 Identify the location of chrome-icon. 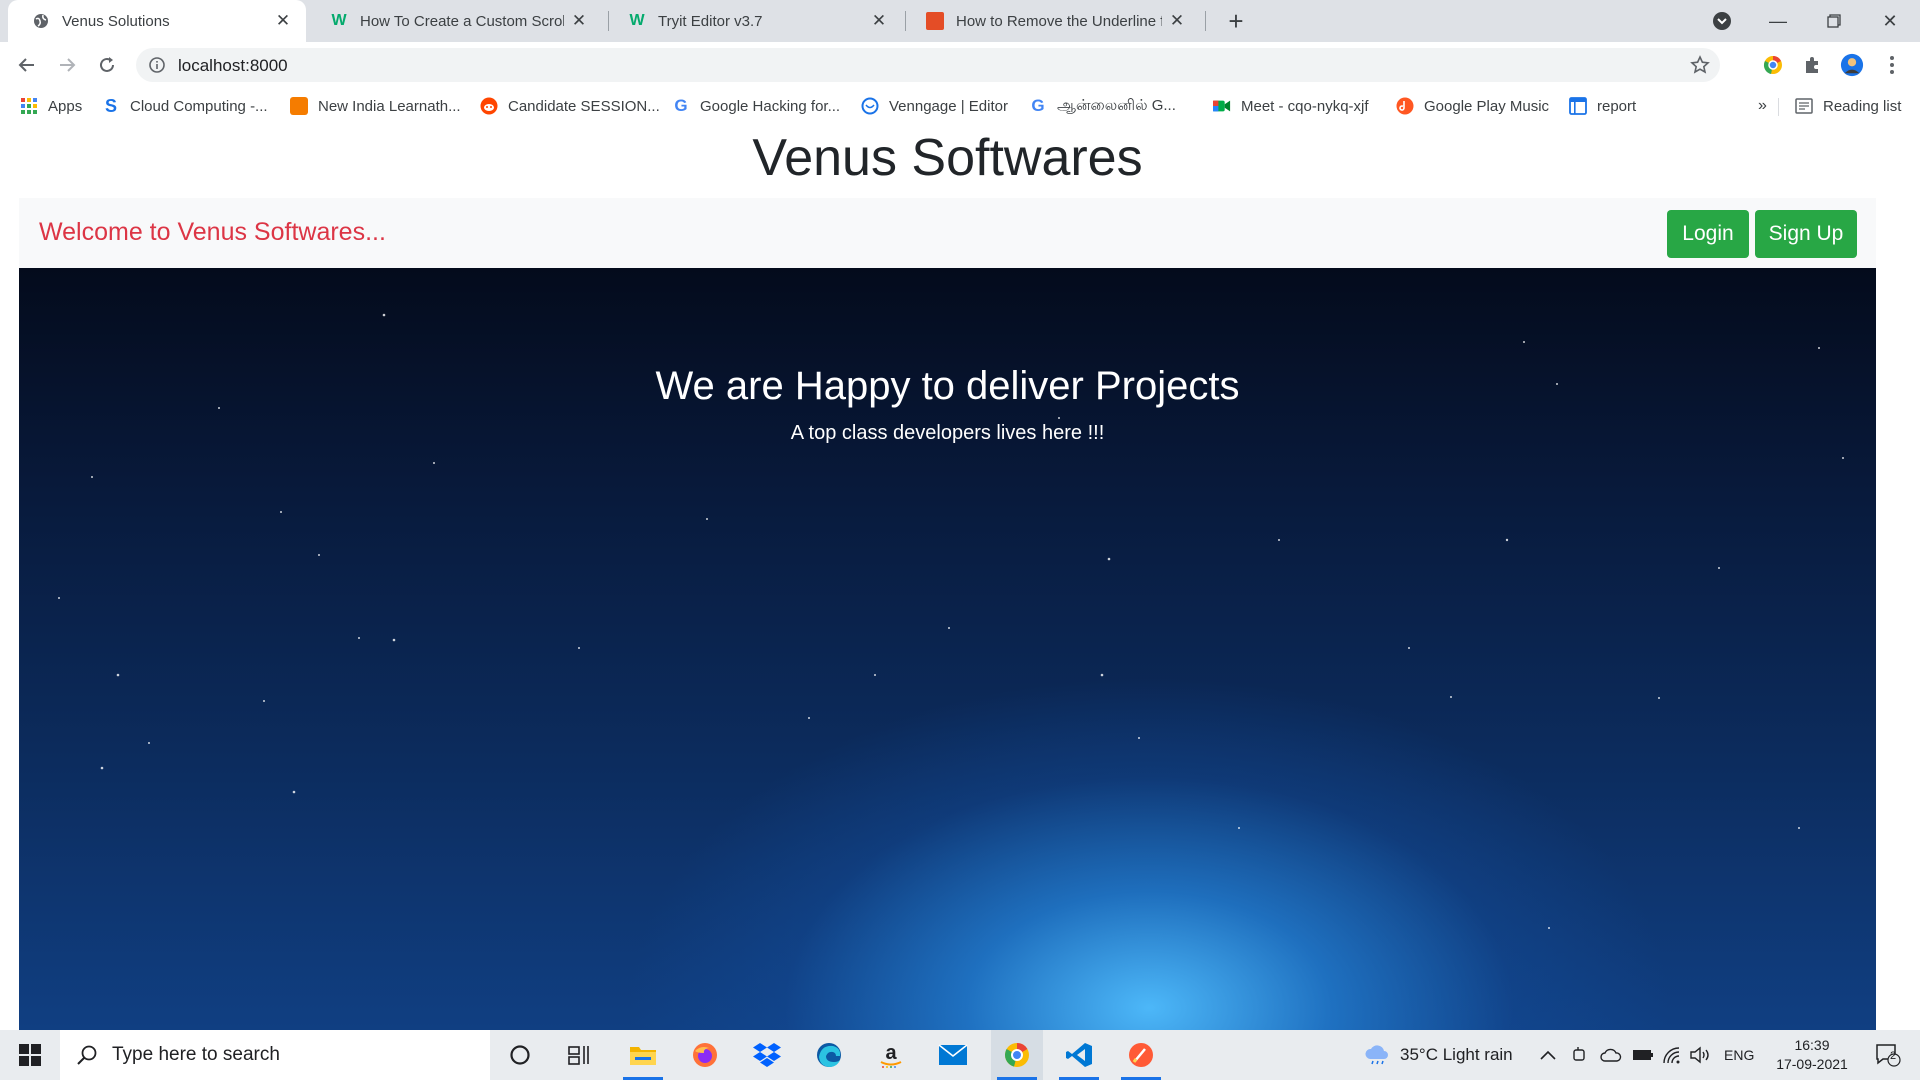
(1017, 1055).